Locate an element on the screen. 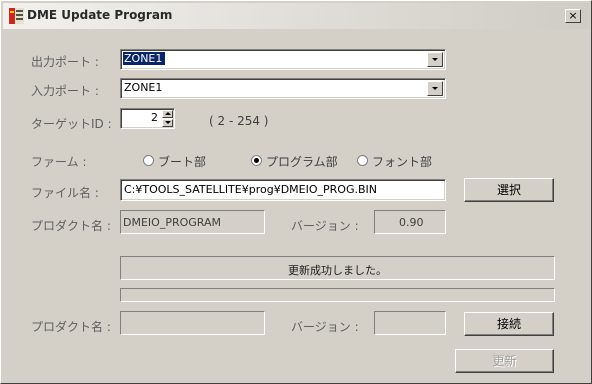 Image resolution: width=592 pixels, height=384 pixels. progress-bar is located at coordinates (337, 295).